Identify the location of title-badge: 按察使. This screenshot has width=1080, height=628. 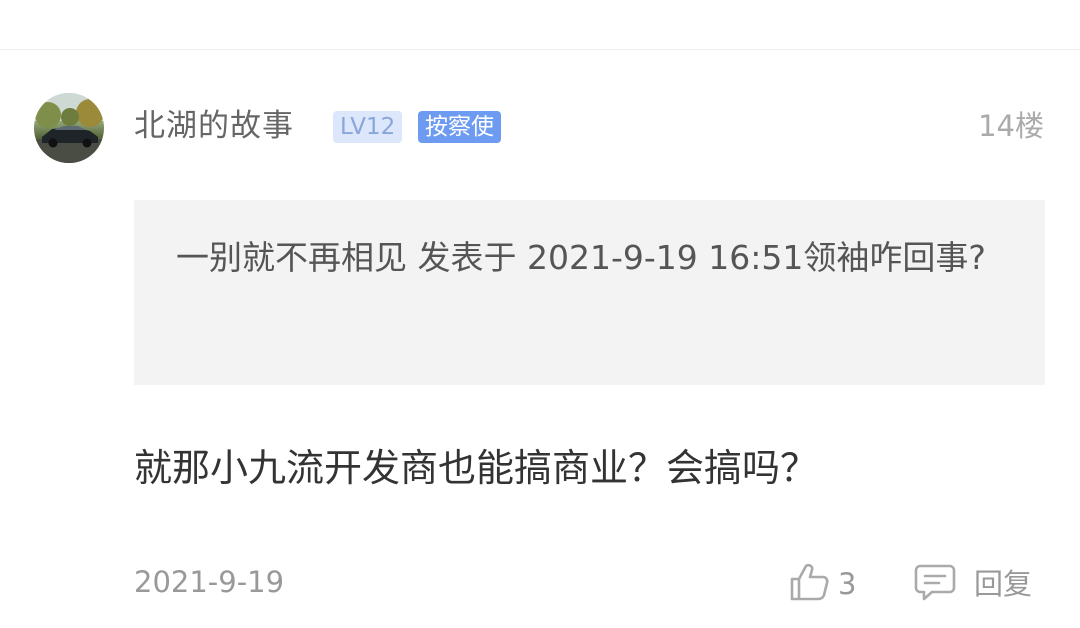
(459, 127).